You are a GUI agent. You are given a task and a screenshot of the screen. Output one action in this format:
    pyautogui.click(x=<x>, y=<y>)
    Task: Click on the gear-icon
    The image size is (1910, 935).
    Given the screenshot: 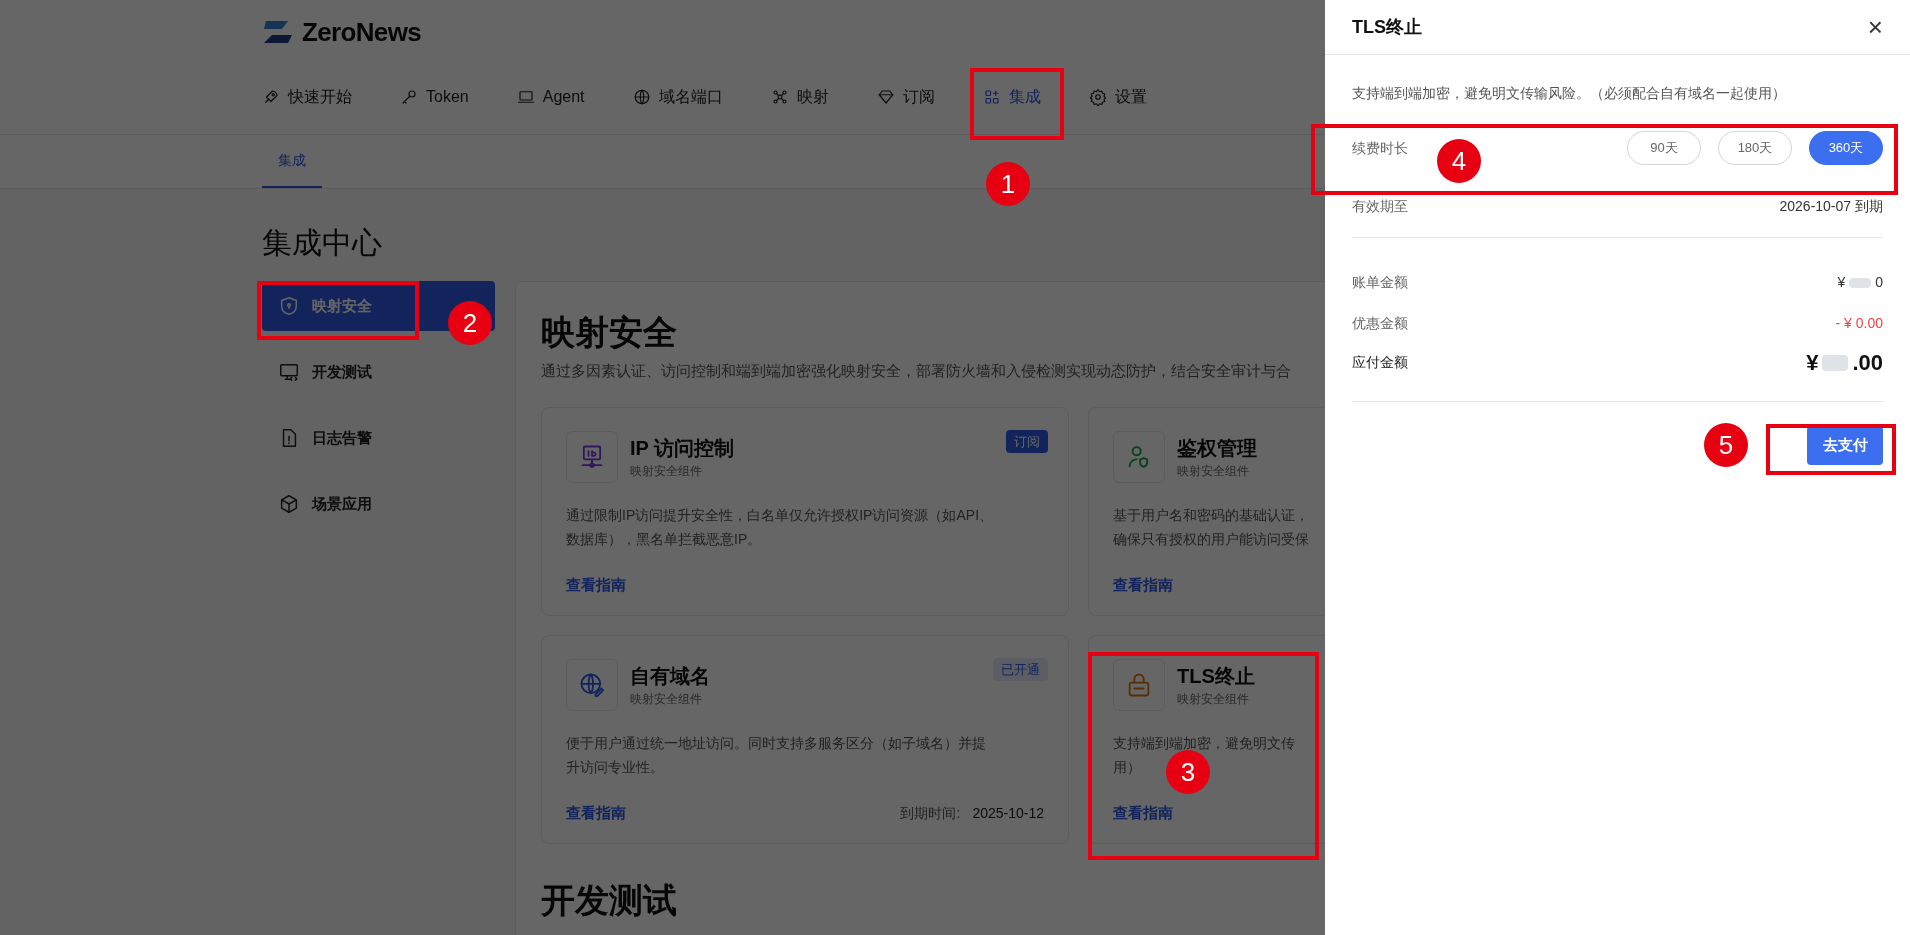 What is the action you would take?
    pyautogui.click(x=1097, y=97)
    